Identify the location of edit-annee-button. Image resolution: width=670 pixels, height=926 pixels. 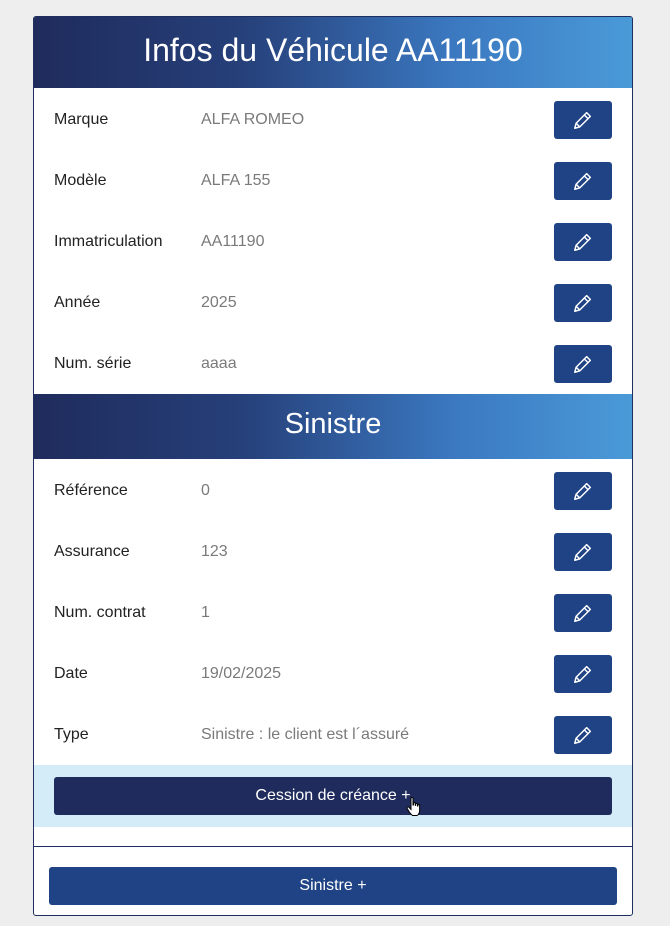
(583, 303).